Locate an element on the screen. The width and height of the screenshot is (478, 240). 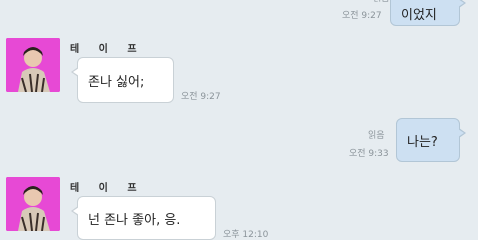
message-text: 나는? is located at coordinates (422, 142).